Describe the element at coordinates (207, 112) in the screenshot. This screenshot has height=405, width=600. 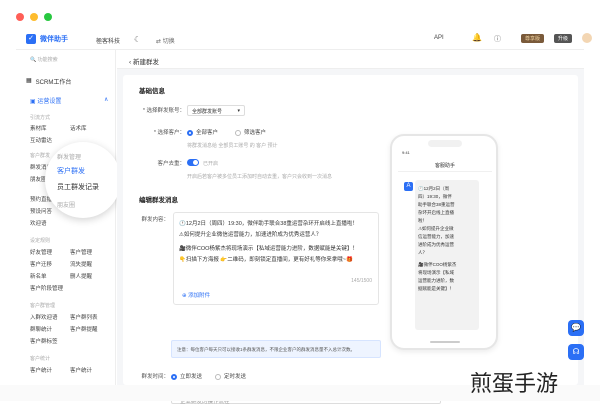
I see `account-value: 全部群发账号` at that location.